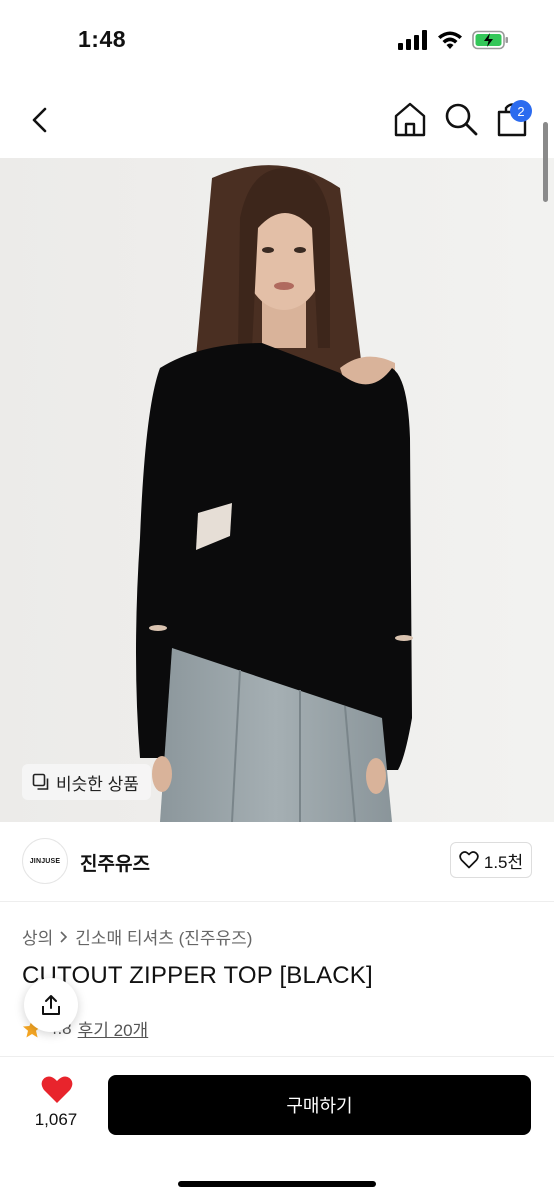  I want to click on search-icon, so click(461, 119).